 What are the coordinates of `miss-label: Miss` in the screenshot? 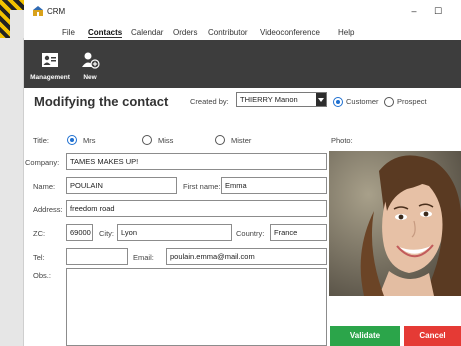 It's located at (166, 140).